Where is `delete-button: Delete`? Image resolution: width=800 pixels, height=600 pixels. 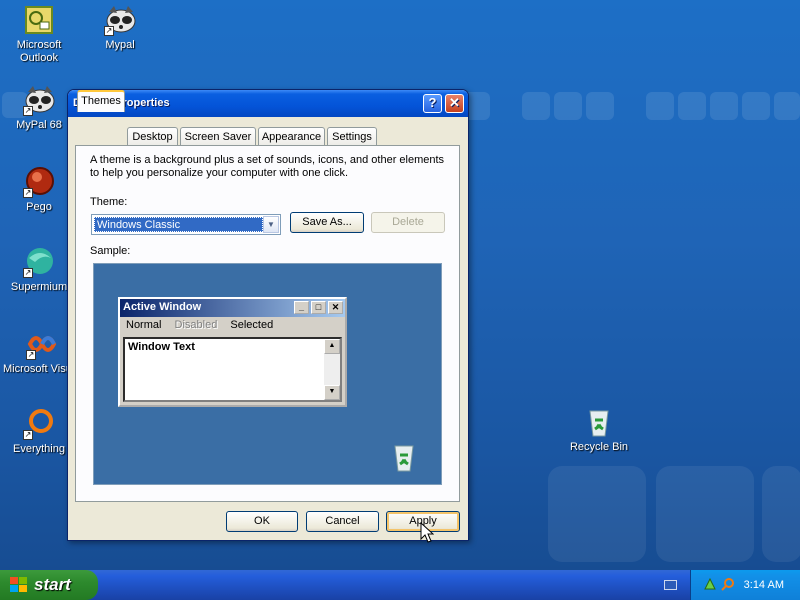 delete-button: Delete is located at coordinates (408, 222).